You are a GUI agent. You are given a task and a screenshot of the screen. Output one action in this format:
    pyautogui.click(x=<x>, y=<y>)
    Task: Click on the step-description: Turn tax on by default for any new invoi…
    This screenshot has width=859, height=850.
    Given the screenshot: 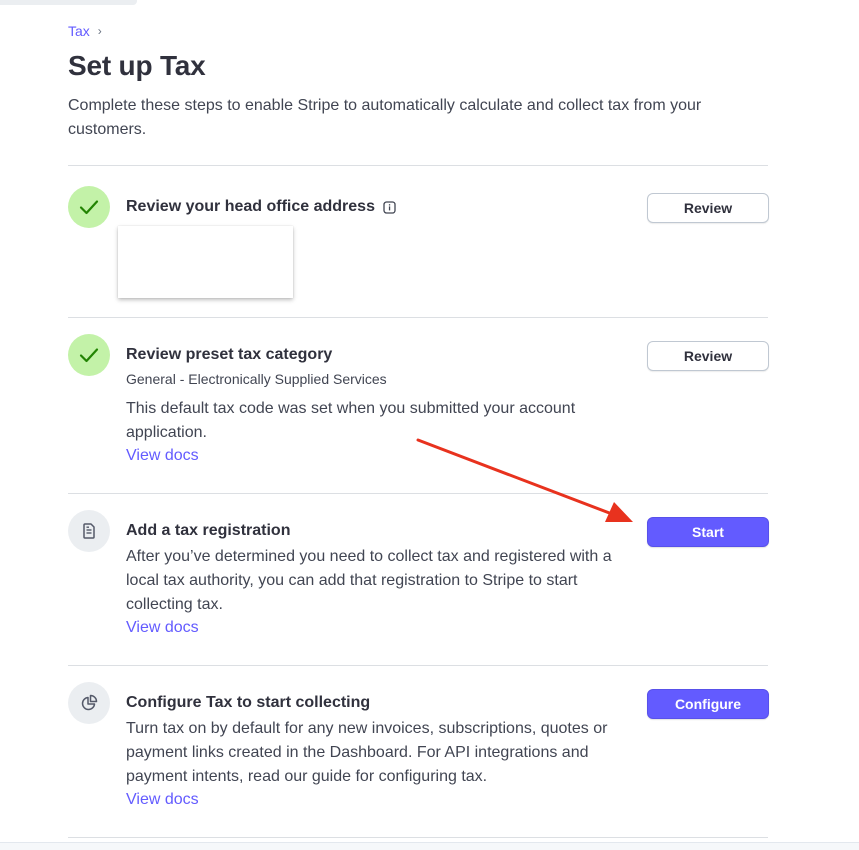 What is the action you would take?
    pyautogui.click(x=367, y=752)
    